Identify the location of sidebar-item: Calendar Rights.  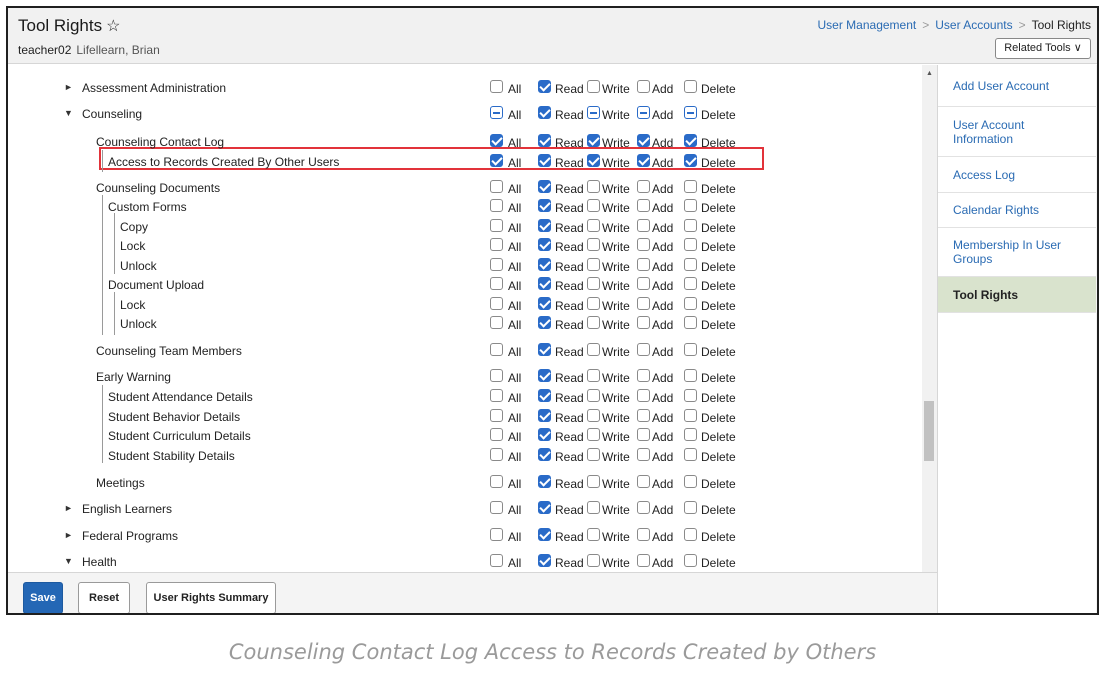
(1017, 210).